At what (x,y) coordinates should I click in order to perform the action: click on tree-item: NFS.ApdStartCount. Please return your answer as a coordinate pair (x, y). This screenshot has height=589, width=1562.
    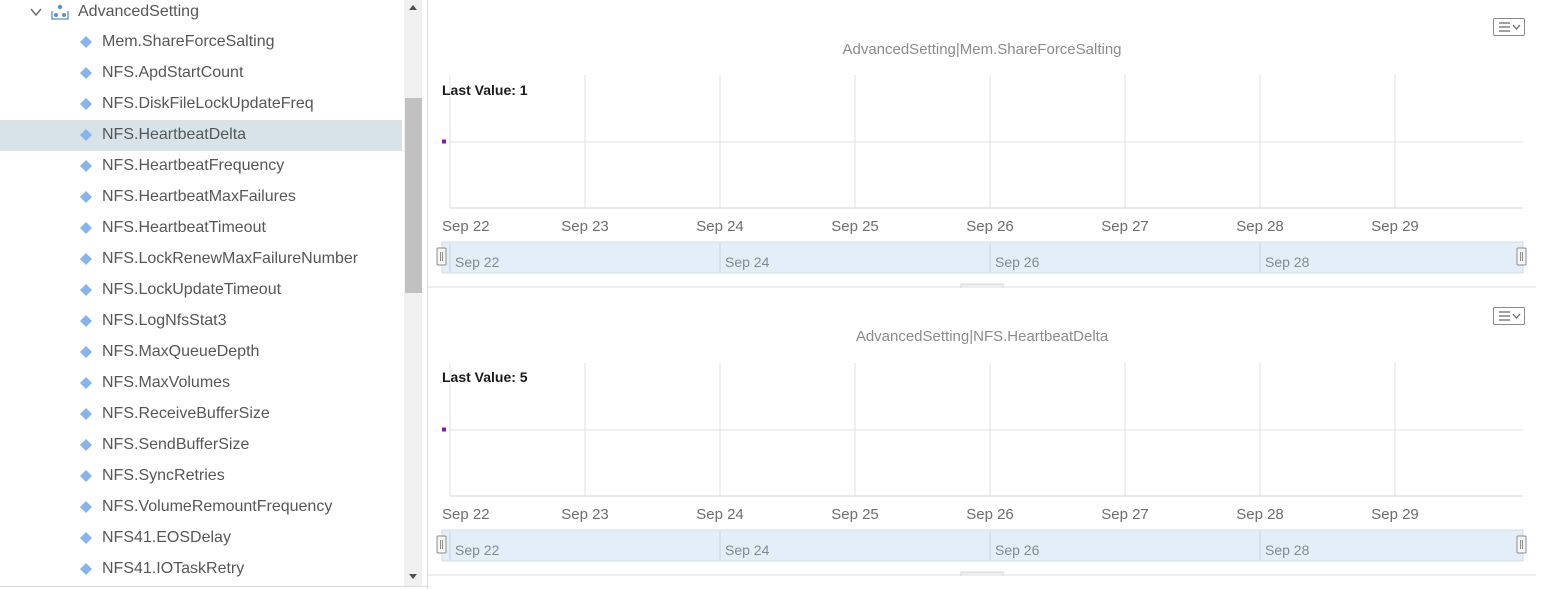
    Looking at the image, I should click on (201, 73).